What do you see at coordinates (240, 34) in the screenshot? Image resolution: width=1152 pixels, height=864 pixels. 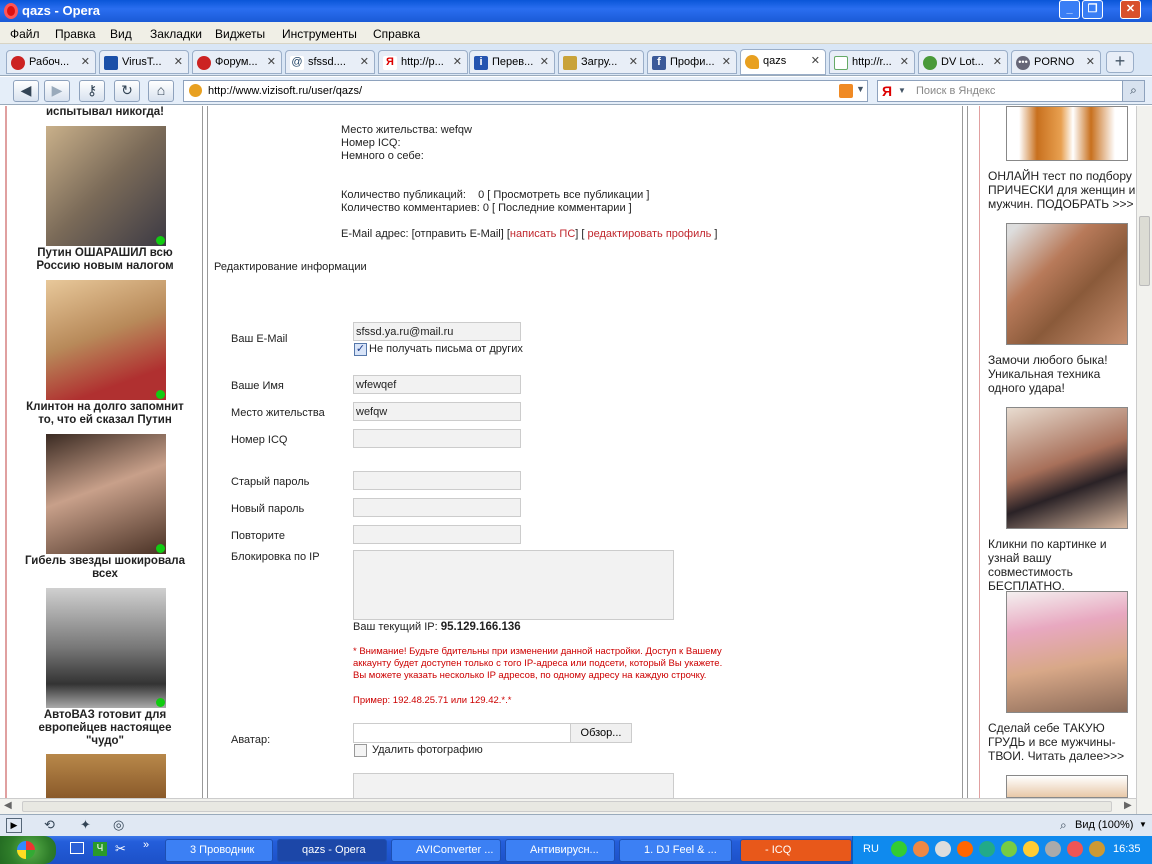 I see `menu-widgets: Виджеты` at bounding box center [240, 34].